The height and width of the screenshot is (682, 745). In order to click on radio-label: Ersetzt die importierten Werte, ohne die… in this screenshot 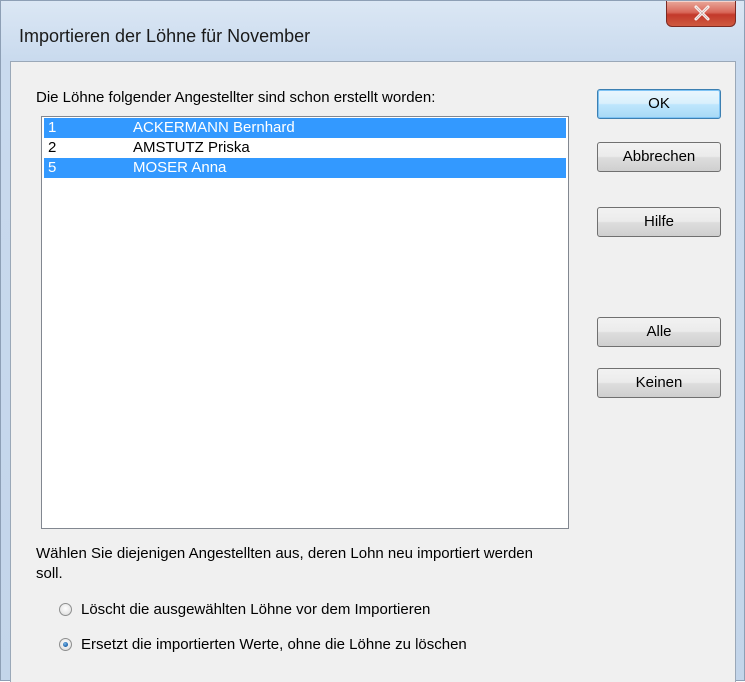, I will do `click(274, 644)`.